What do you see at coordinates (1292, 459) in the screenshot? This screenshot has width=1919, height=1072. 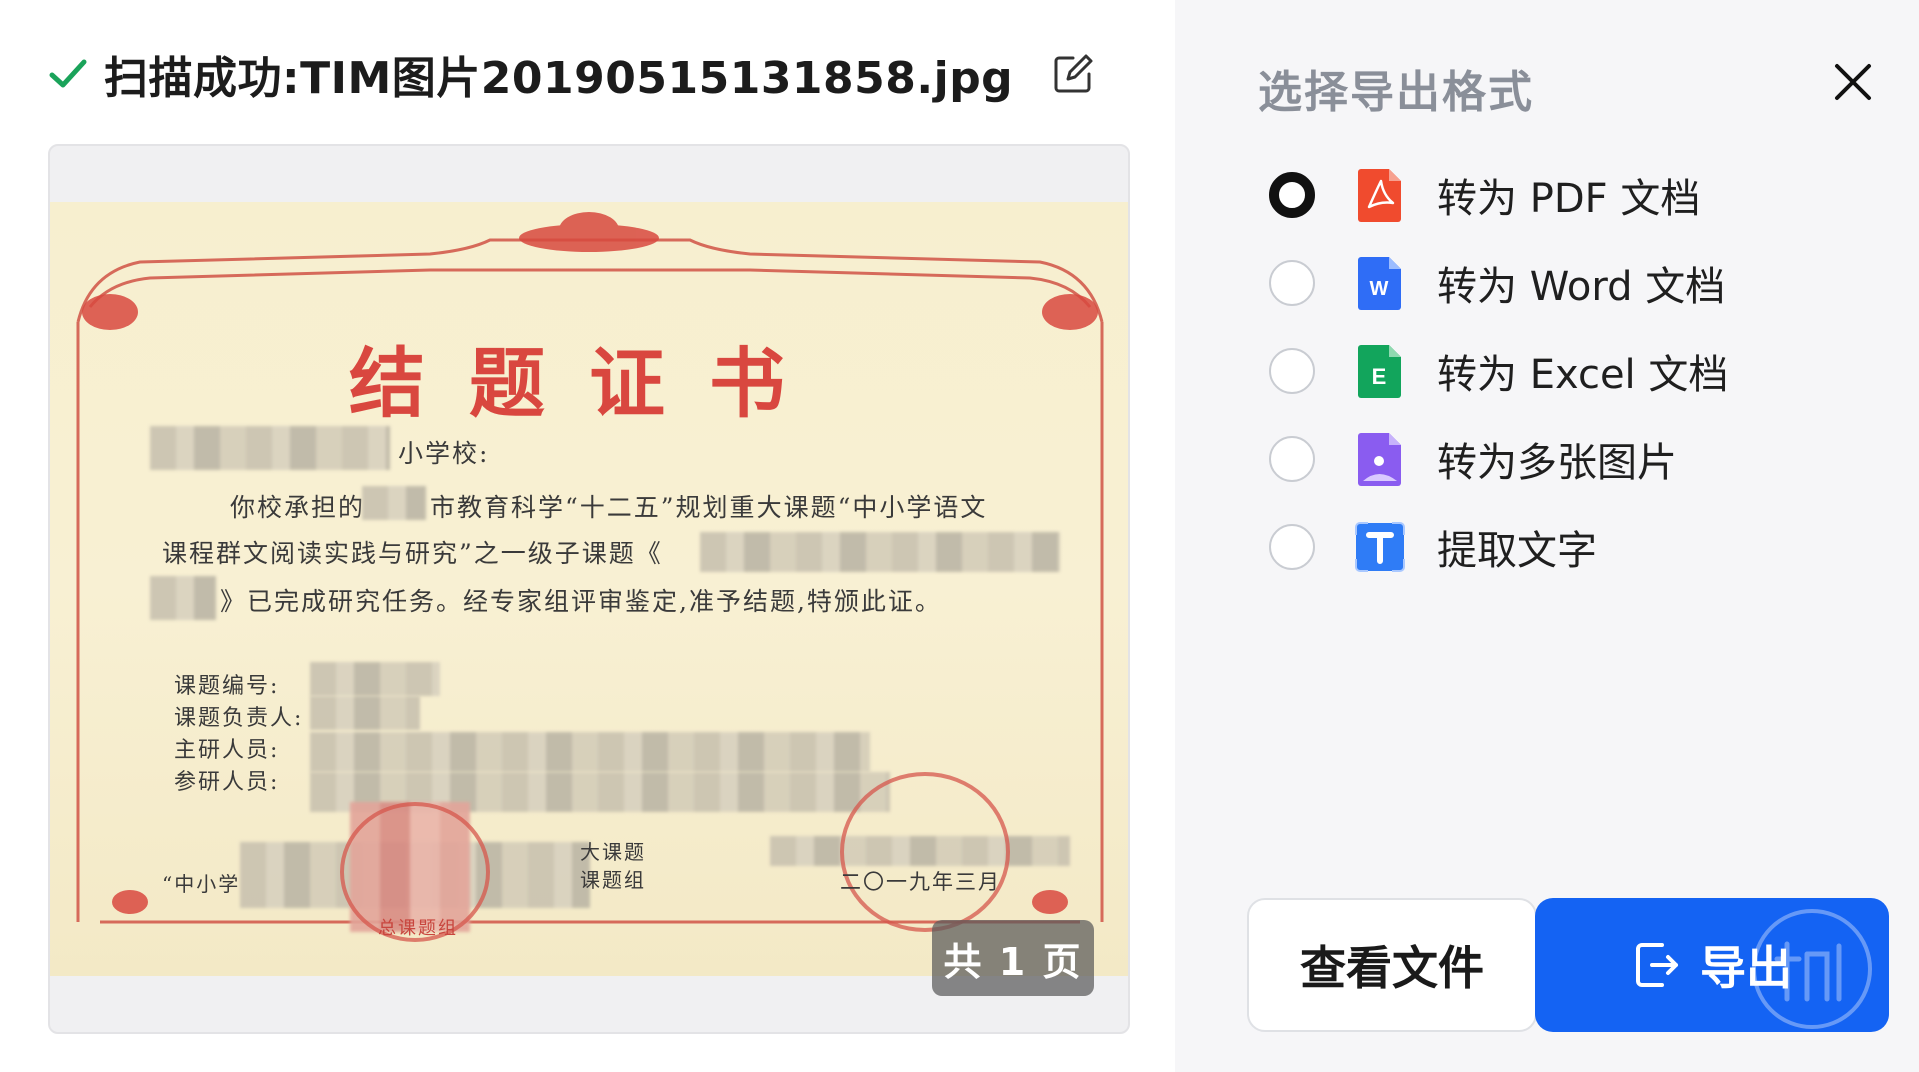 I see `radio-images` at bounding box center [1292, 459].